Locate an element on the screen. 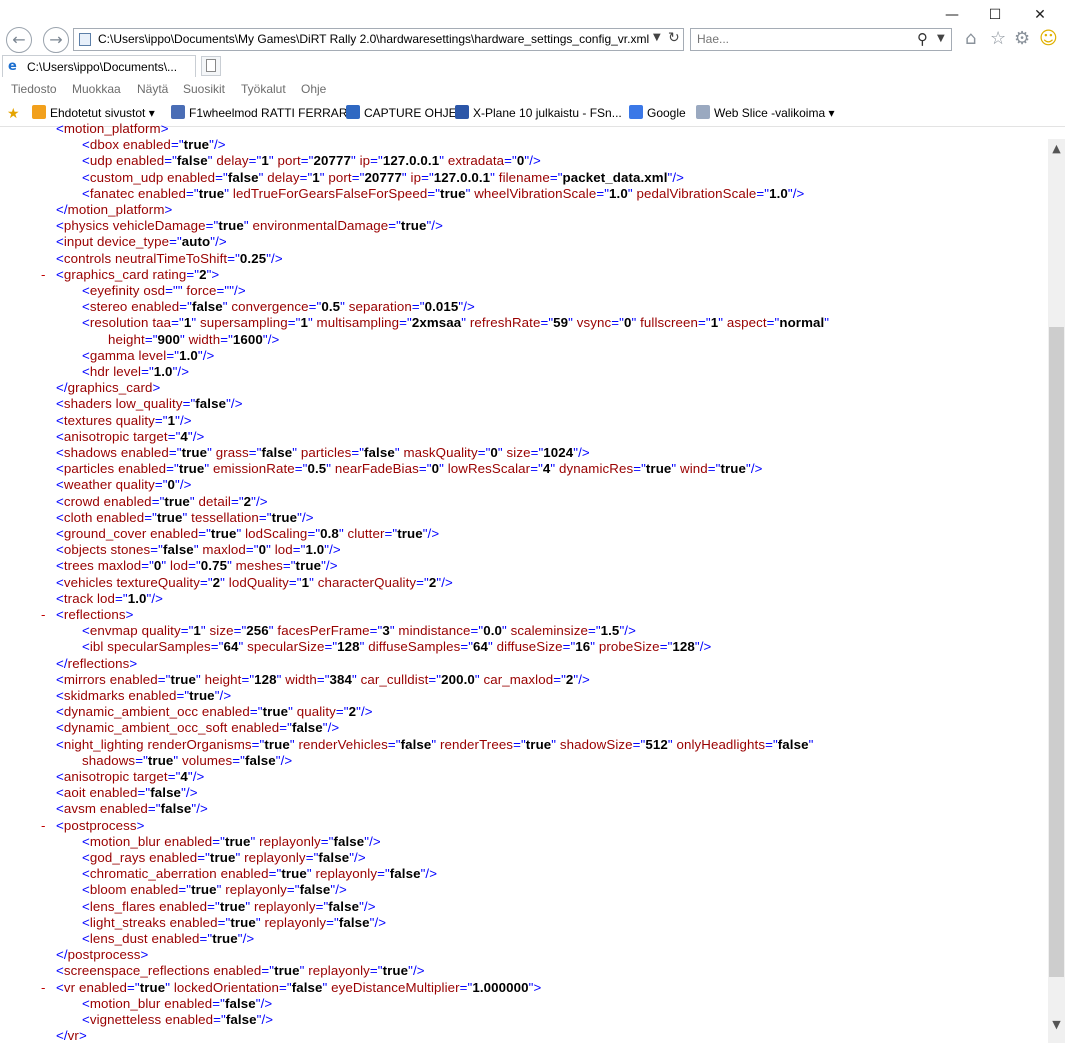  f1wheelmod-icon is located at coordinates (178, 112).